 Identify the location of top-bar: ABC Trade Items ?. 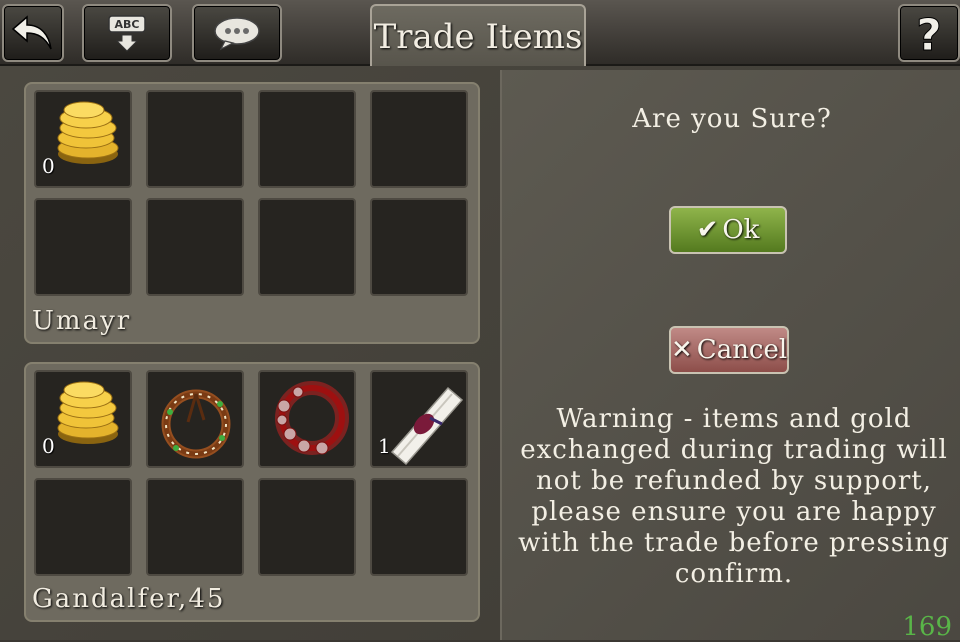
(480, 34).